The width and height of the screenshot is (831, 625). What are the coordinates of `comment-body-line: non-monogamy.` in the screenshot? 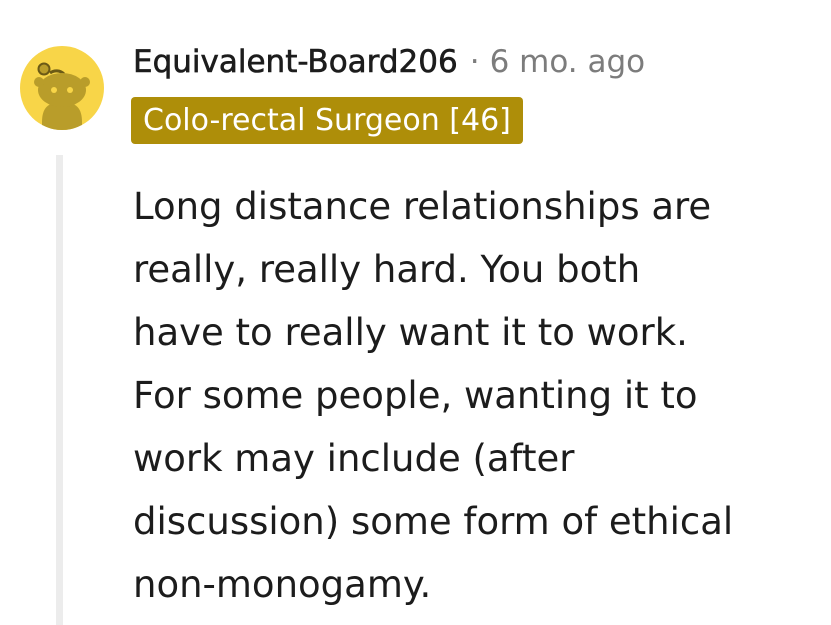 It's located at (282, 584).